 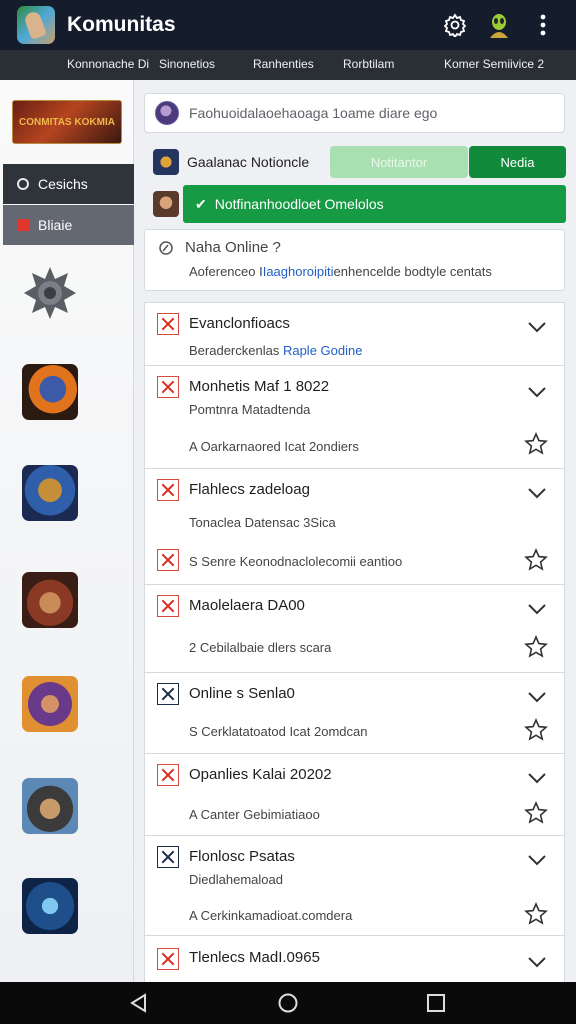 I want to click on sidebar-item-label: Bliaie, so click(x=55, y=225).